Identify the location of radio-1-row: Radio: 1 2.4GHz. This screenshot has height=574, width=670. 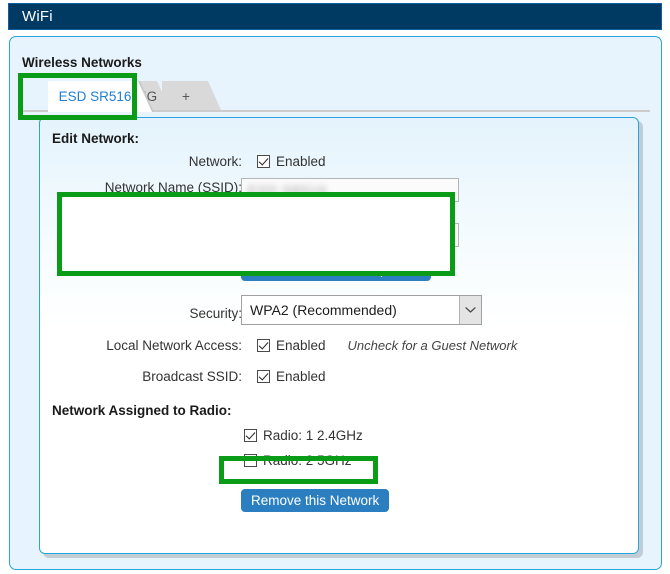
(394, 435).